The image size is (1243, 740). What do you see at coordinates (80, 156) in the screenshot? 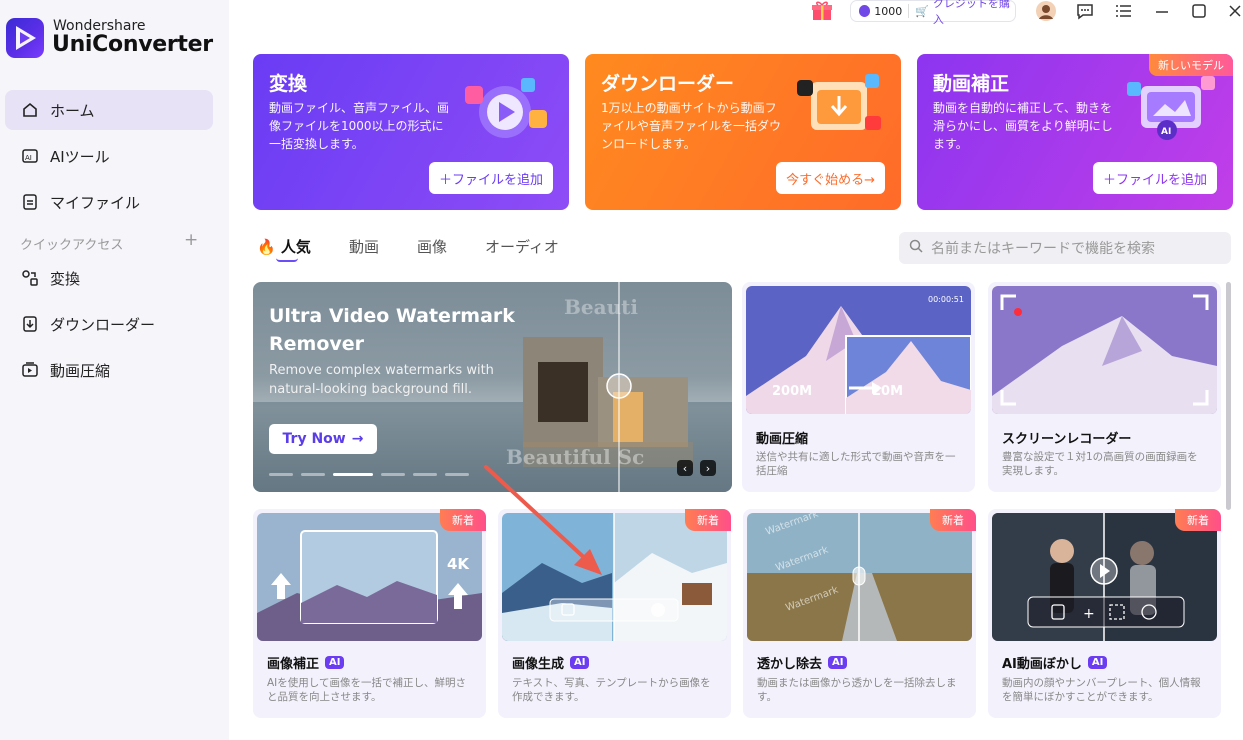
I see `sidebar-item-label: AIツール` at bounding box center [80, 156].